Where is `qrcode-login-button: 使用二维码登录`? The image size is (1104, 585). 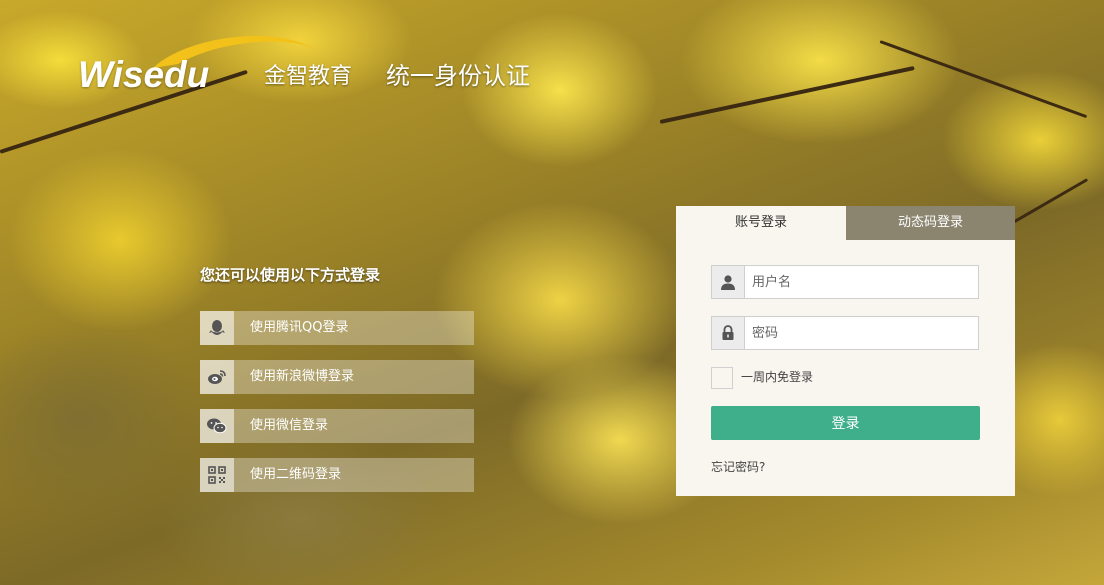
qrcode-login-button: 使用二维码登录 is located at coordinates (337, 475).